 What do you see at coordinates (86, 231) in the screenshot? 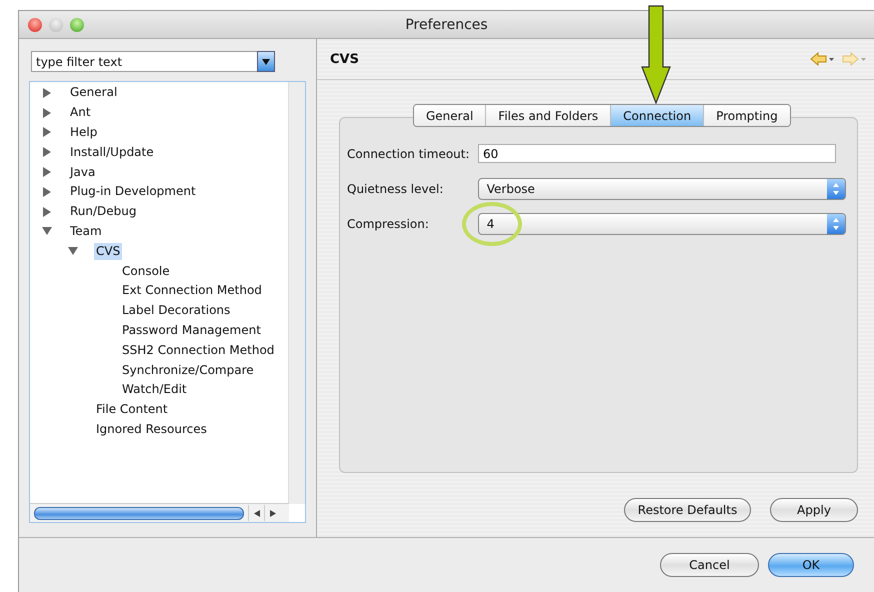
I see `tree-item: Team` at bounding box center [86, 231].